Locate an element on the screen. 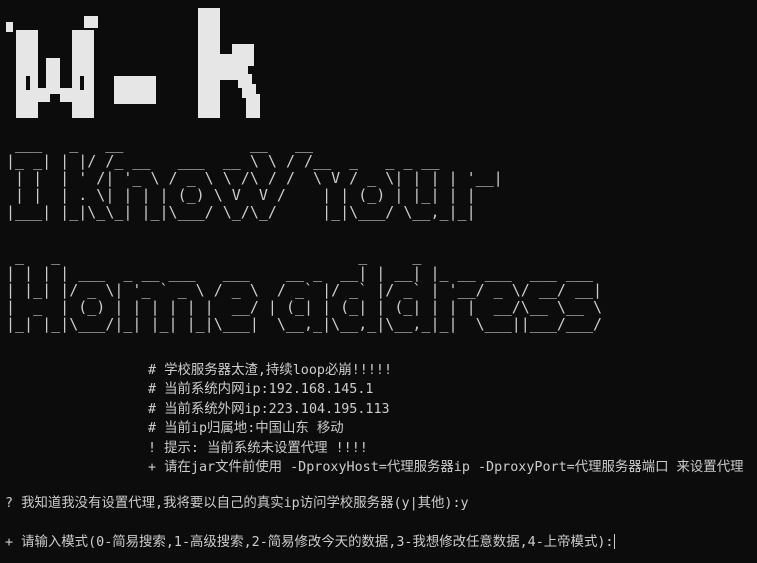 The width and height of the screenshot is (757, 563). wk-logo: W-k is located at coordinates (136, 65).